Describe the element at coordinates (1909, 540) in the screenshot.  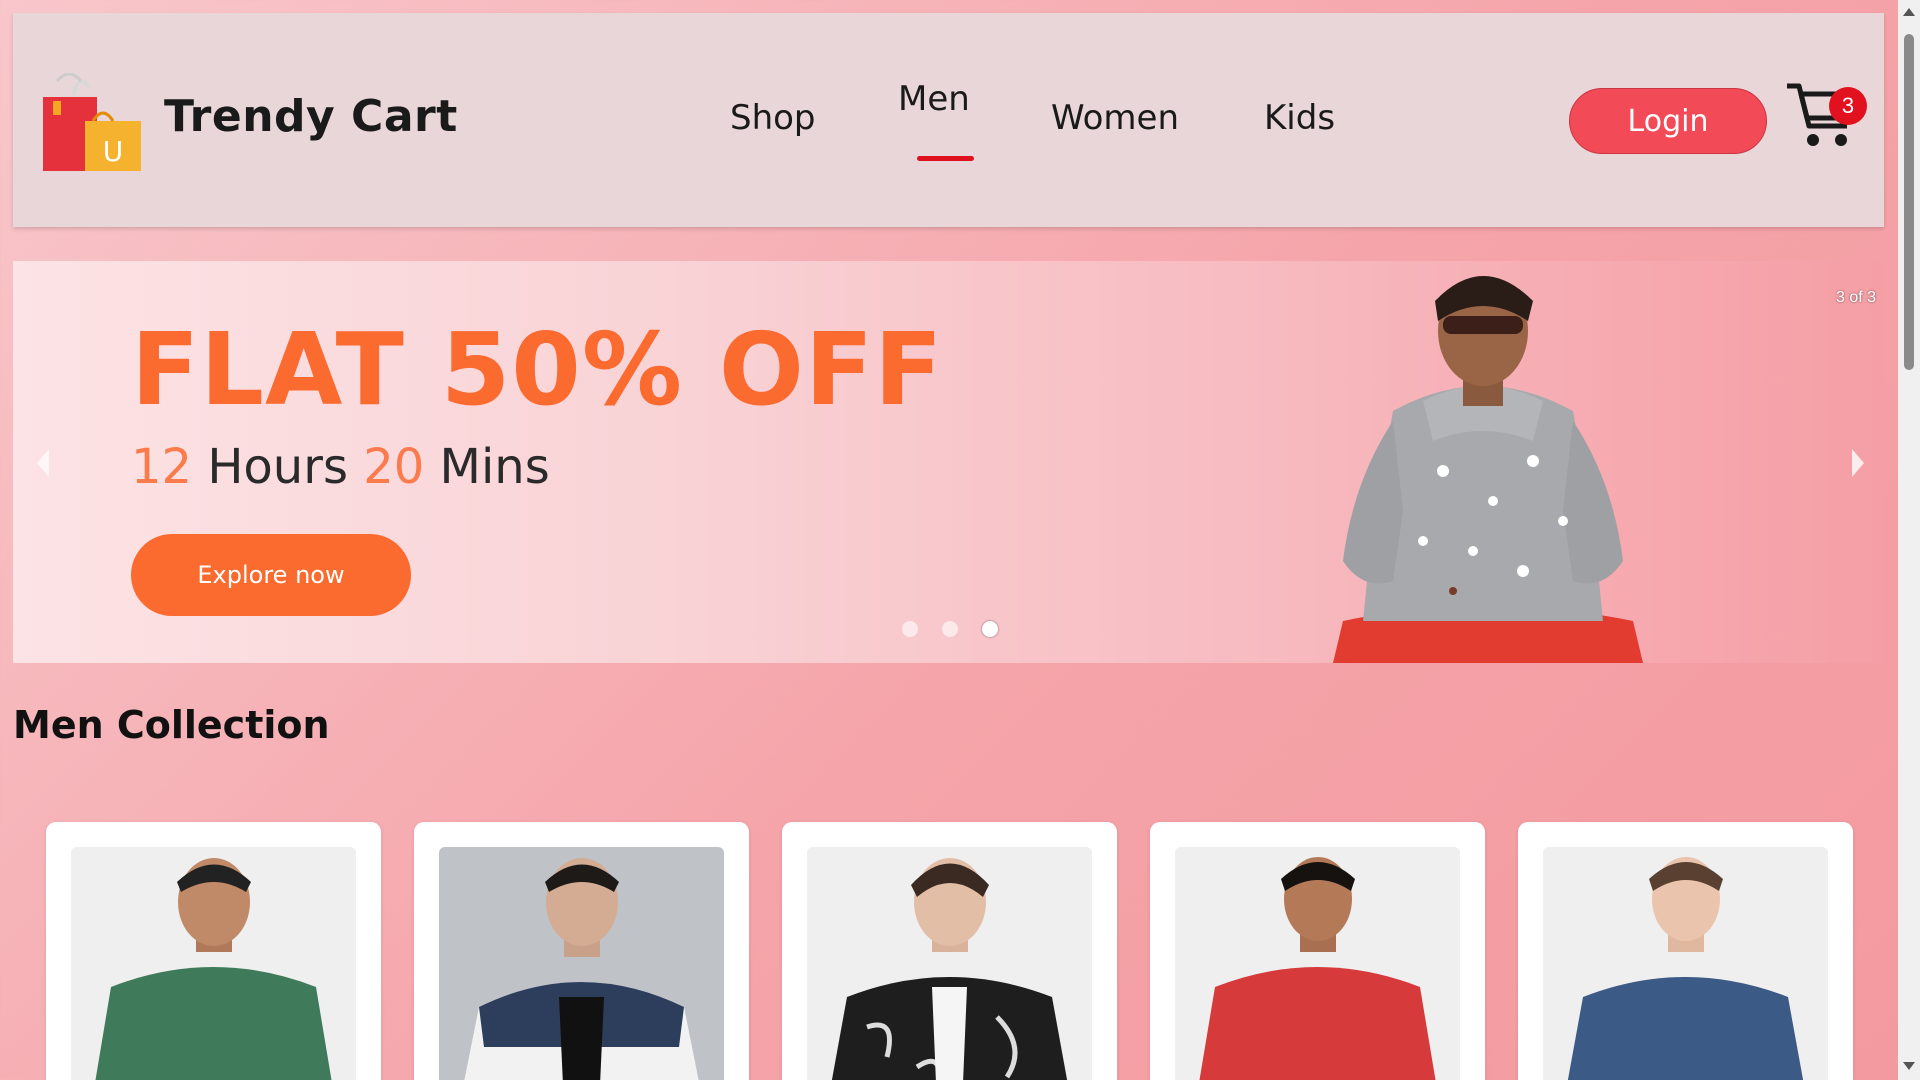
I see `page-scrollbar` at that location.